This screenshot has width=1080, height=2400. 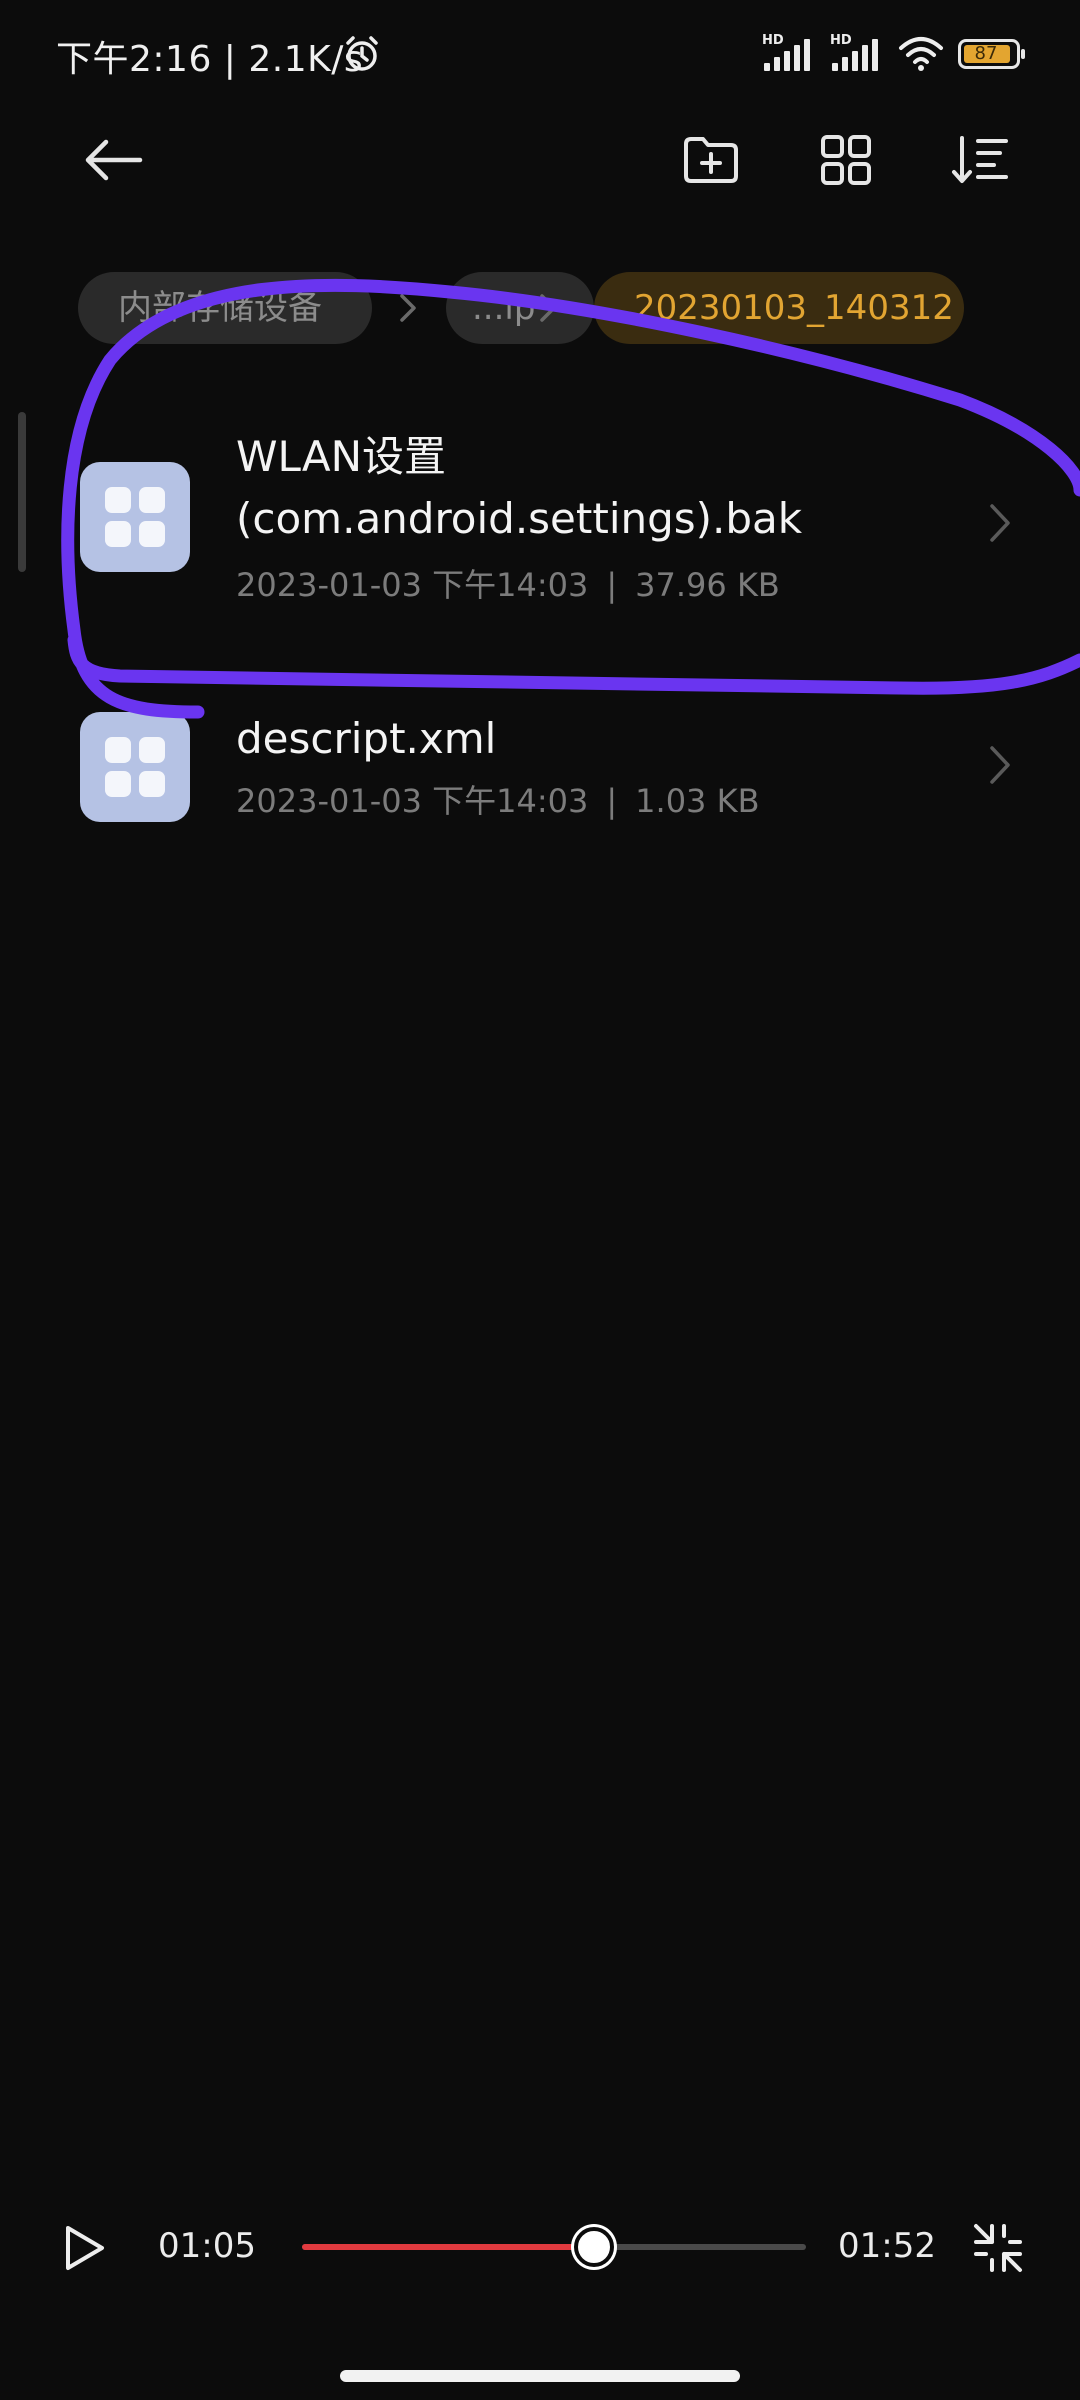 What do you see at coordinates (519, 488) in the screenshot?
I see `file-name: WLAN设置 (com.android.settings).bak` at bounding box center [519, 488].